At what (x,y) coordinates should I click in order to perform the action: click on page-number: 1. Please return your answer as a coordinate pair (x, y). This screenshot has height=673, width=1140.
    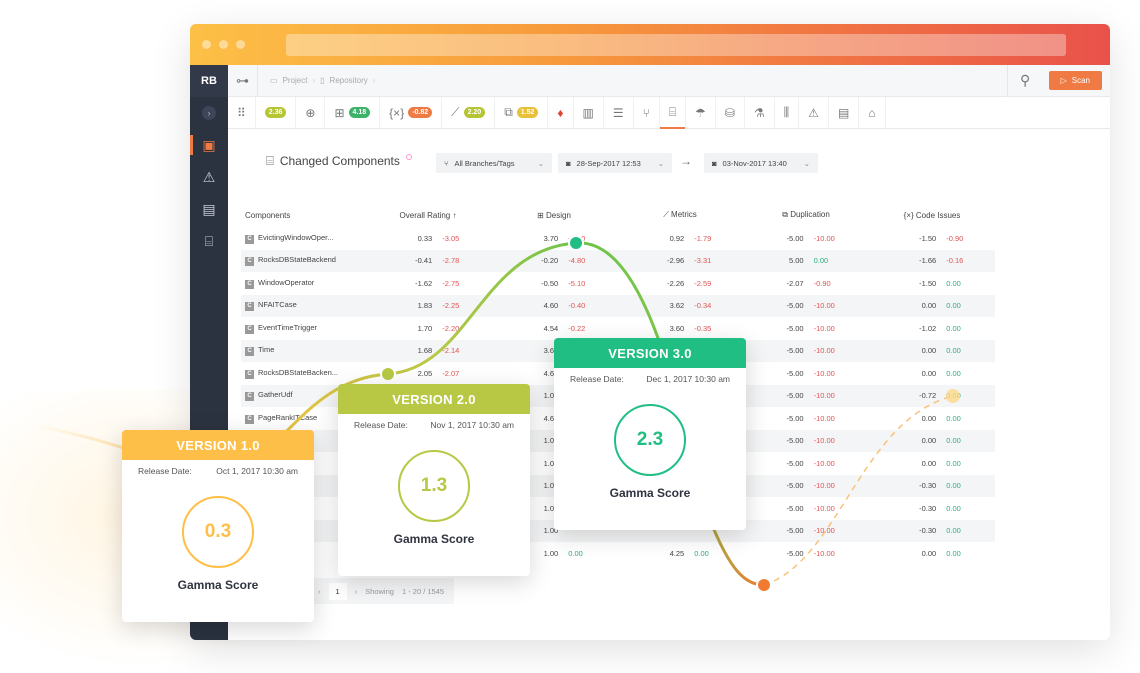
    Looking at the image, I should click on (337, 591).